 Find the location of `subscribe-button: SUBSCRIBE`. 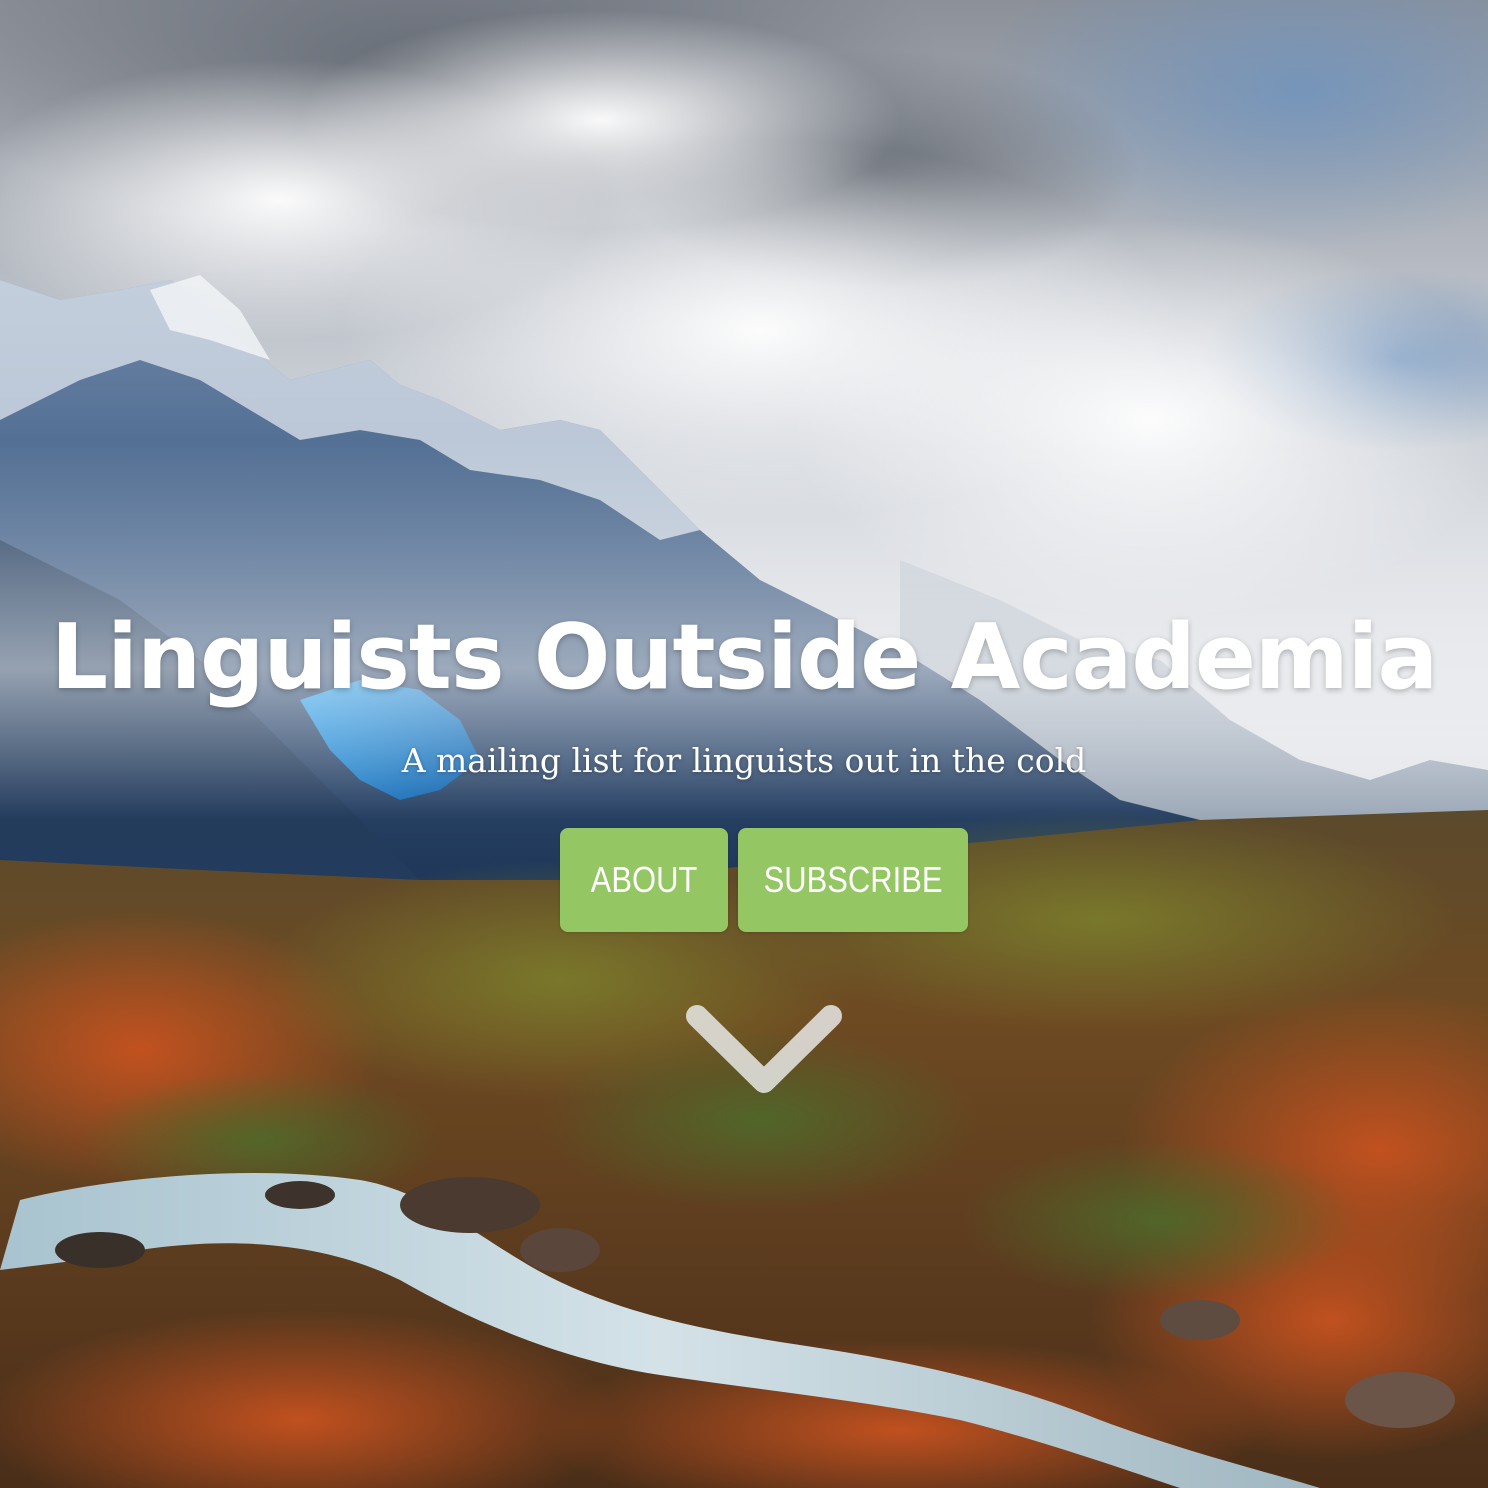

subscribe-button: SUBSCRIBE is located at coordinates (853, 880).